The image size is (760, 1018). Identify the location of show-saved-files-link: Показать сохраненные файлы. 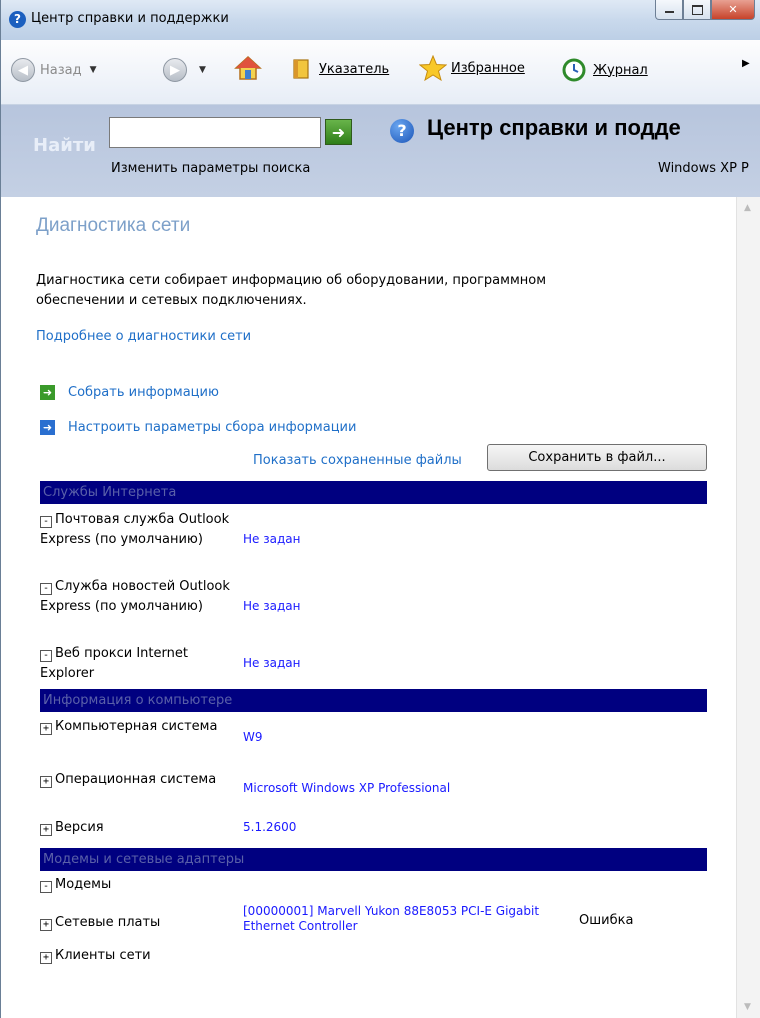
(357, 460).